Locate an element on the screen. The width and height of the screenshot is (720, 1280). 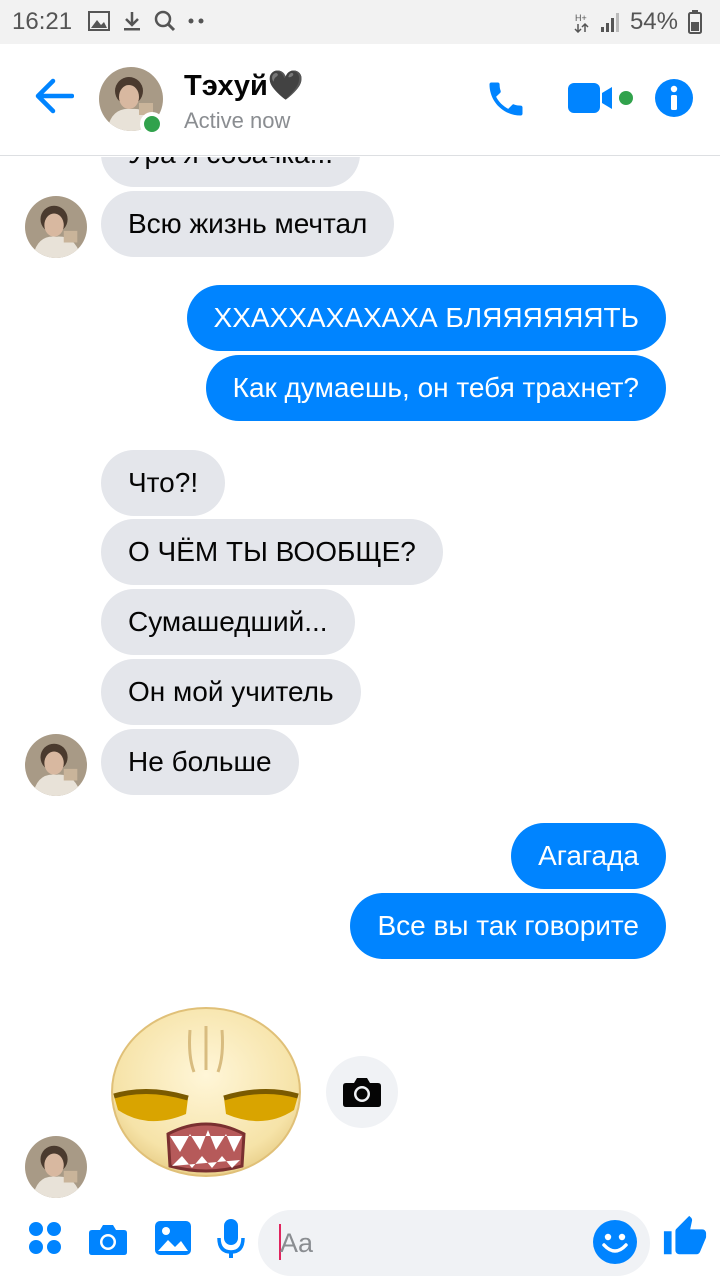
message-bubble-incoming: О ЧЁМ ТЫ ВООБЩЕ? is located at coordinates (272, 552).